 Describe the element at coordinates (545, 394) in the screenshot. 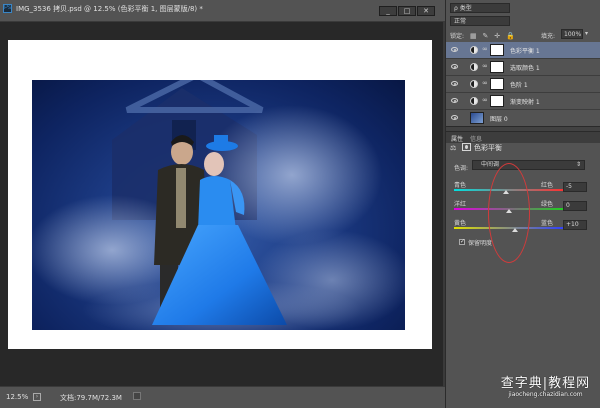

I see `watermark-sub: jiaocheng.chazidian.com` at that location.